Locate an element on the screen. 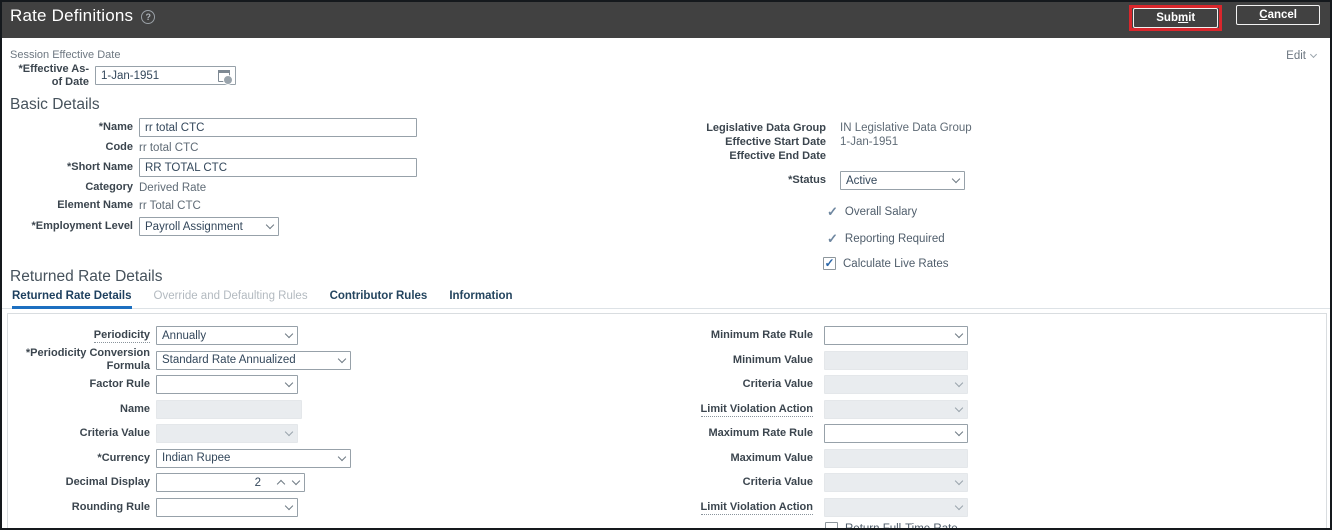  minimum-value-input-disabled is located at coordinates (896, 360).